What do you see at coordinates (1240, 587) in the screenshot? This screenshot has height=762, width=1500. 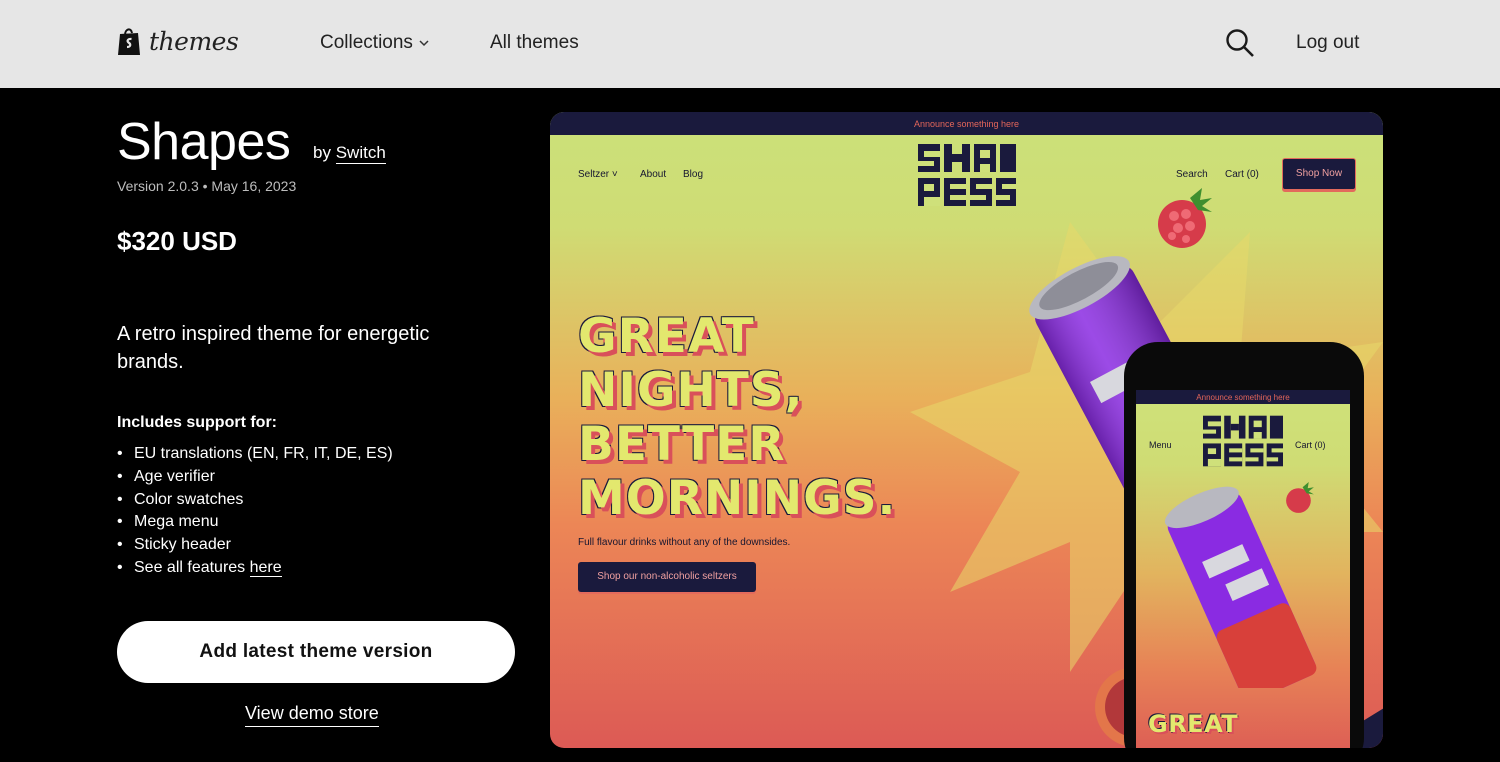 I see `phone-seltzer-can-image` at bounding box center [1240, 587].